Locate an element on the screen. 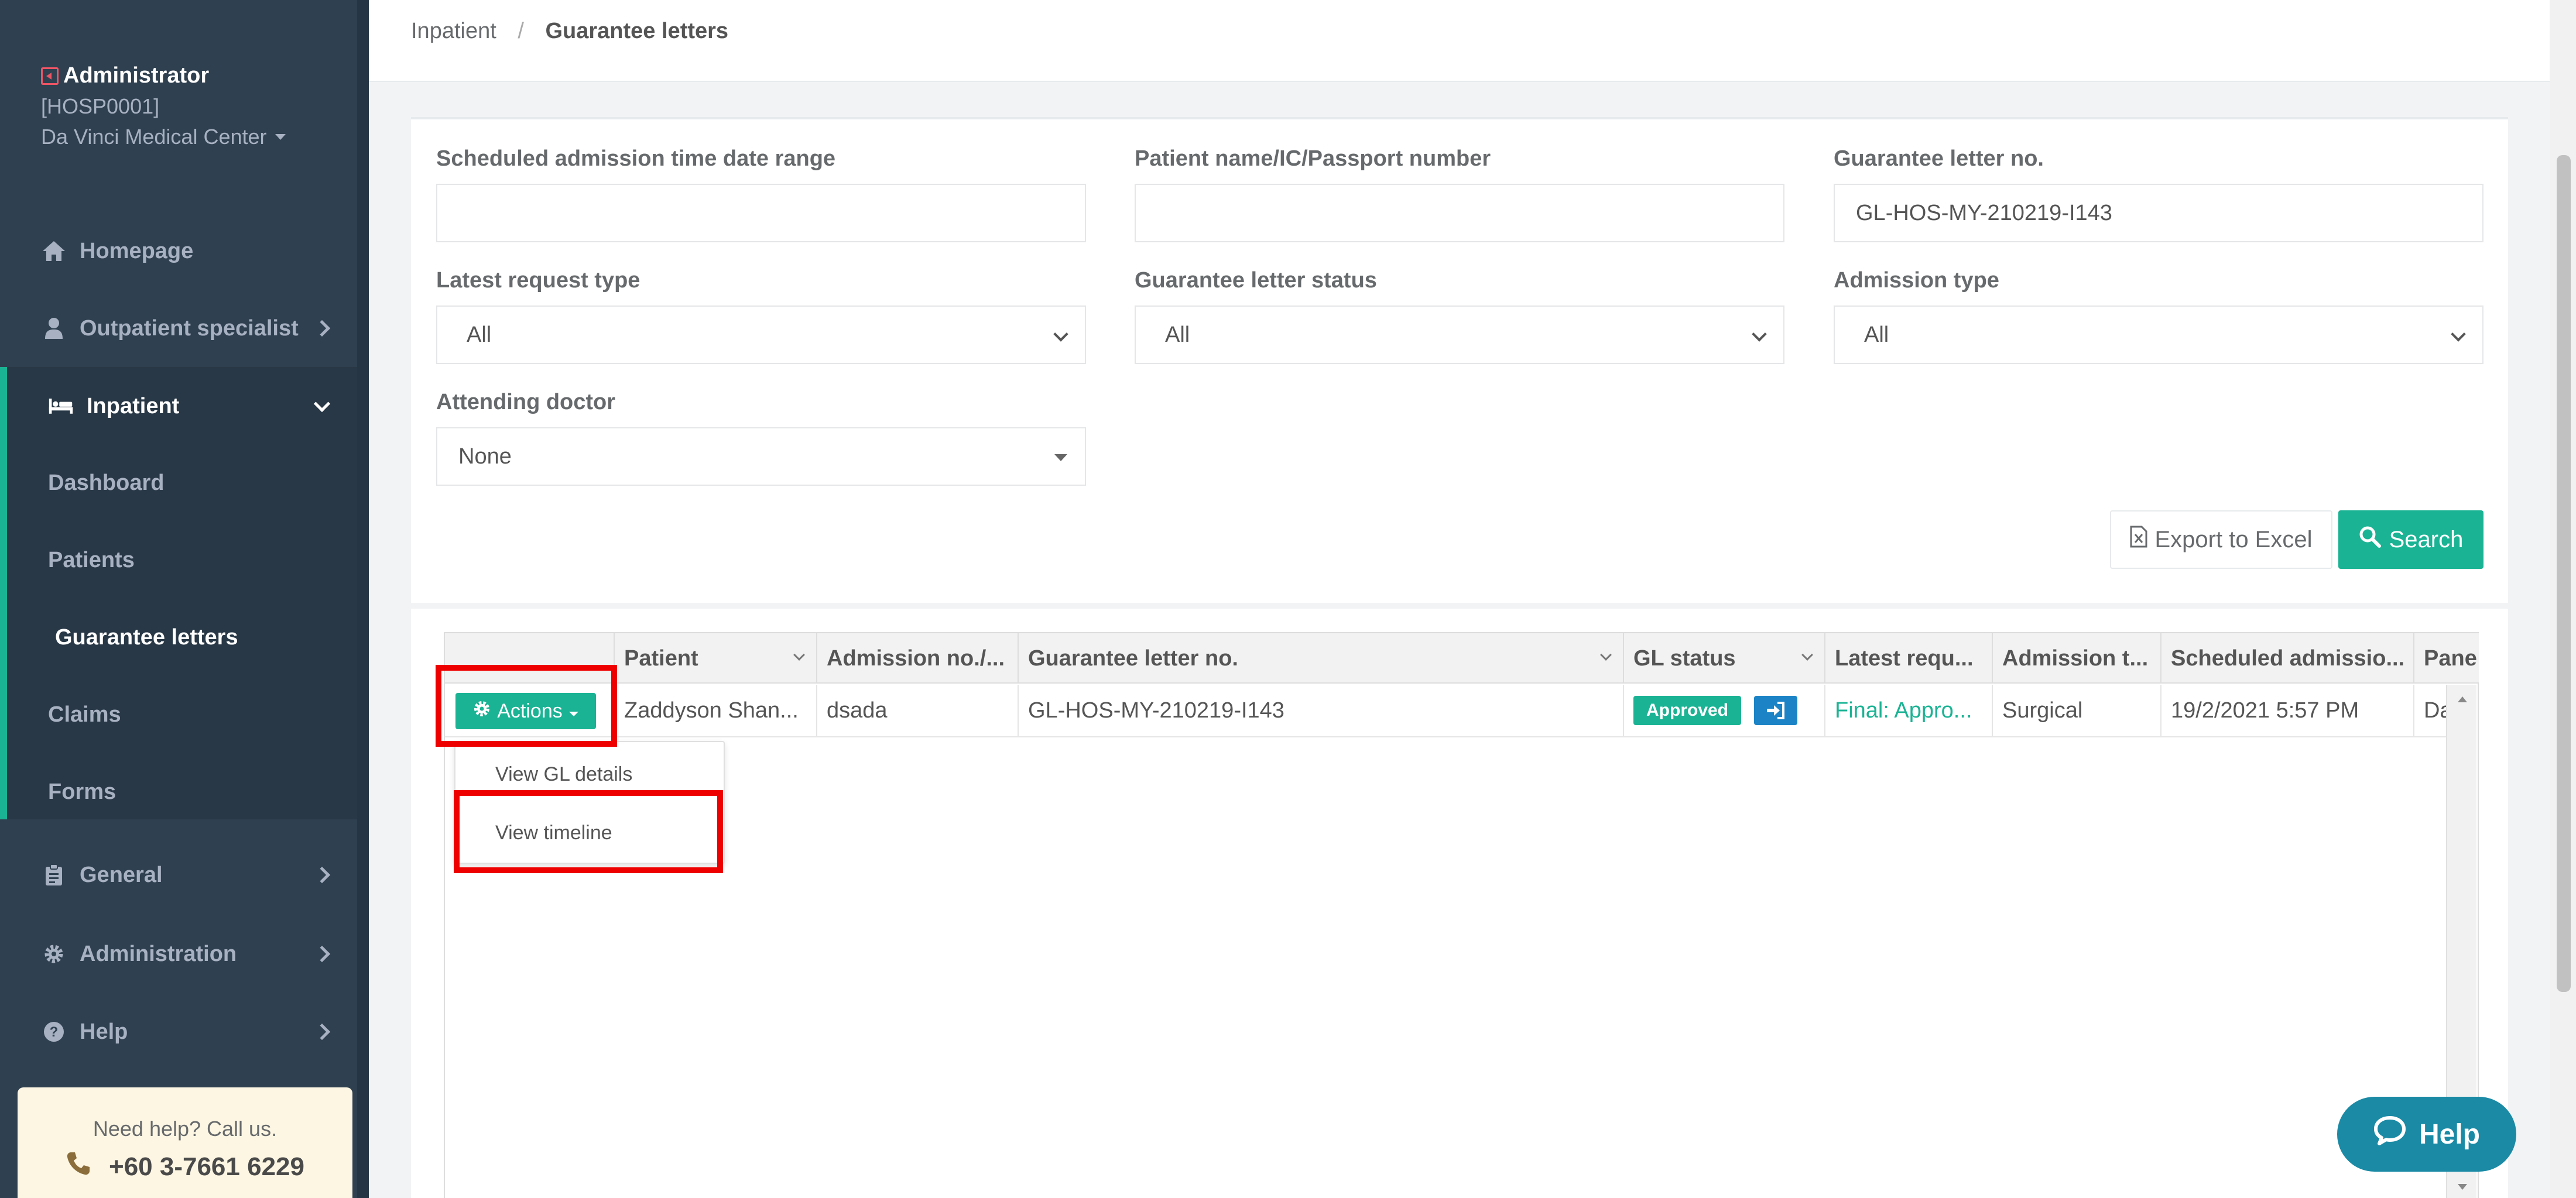  breadcrumb-parent: Inpatient is located at coordinates (454, 31).